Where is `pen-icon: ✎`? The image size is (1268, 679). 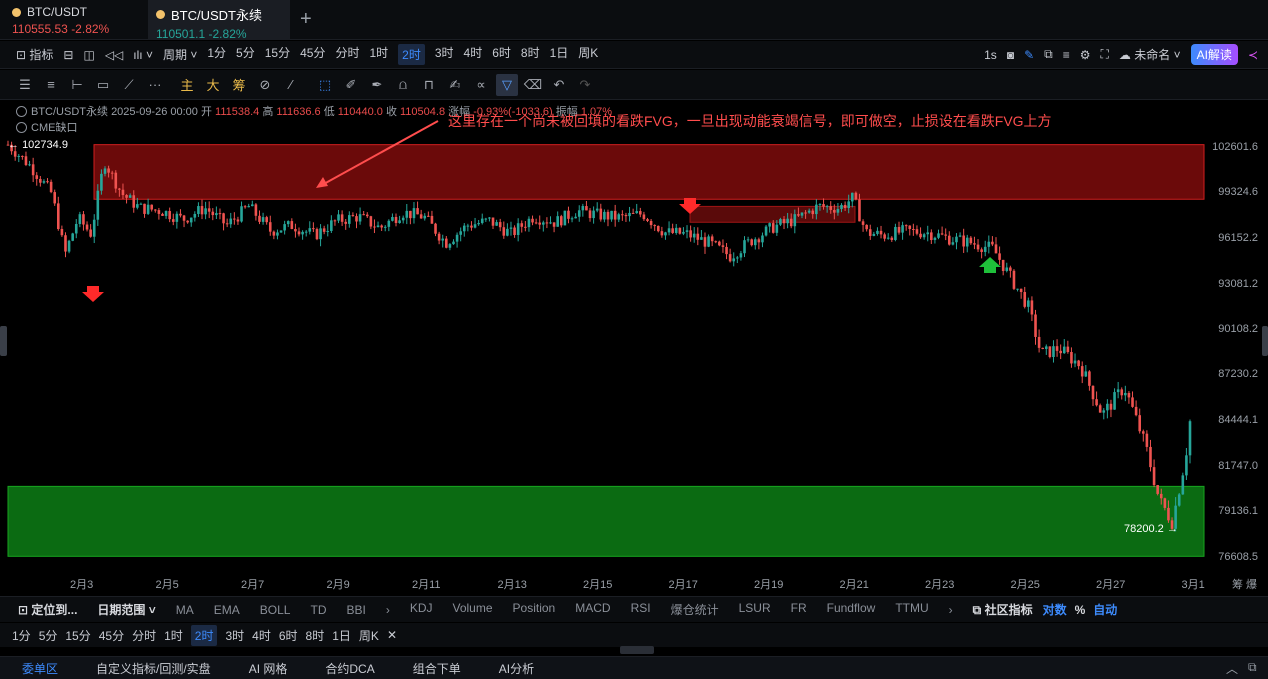
pen-icon: ✎ is located at coordinates (1029, 55).